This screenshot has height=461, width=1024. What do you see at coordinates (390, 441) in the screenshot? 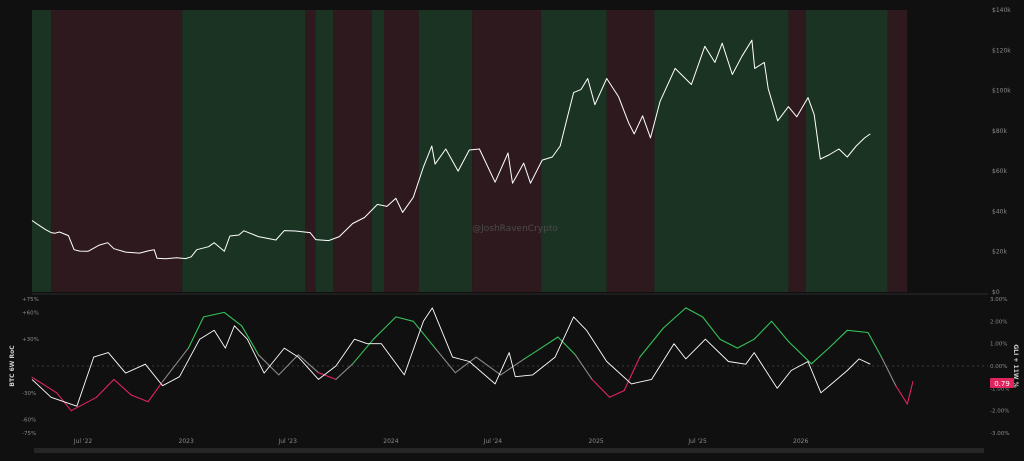
I see `time-tick-label: 2024` at bounding box center [390, 441].